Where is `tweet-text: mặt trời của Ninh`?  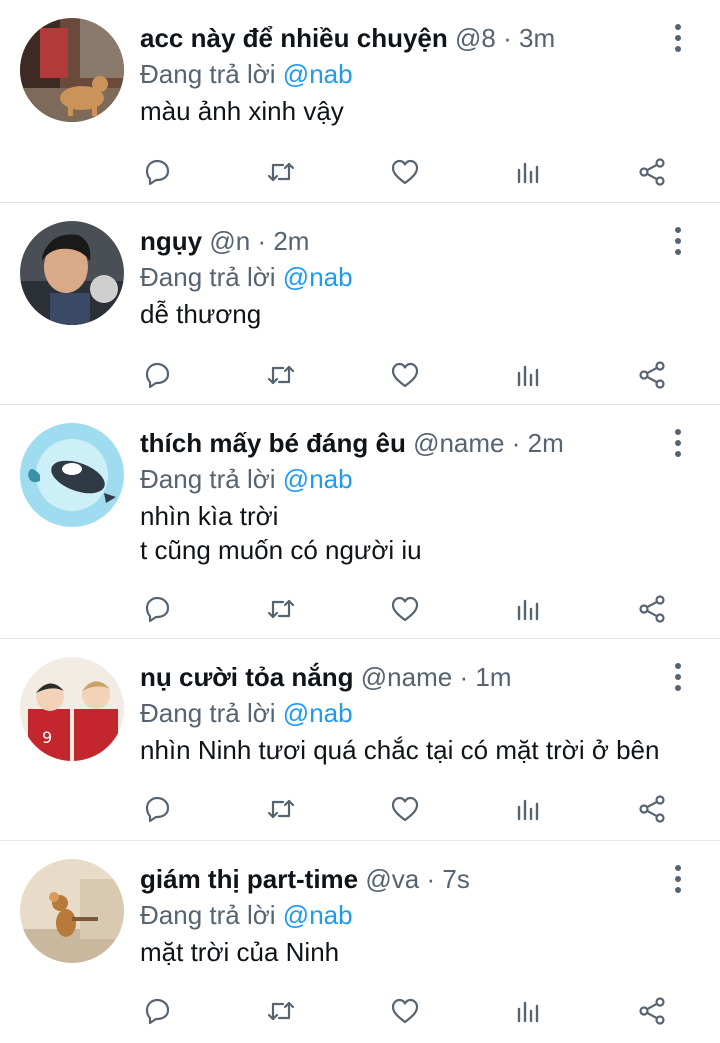 tweet-text: mặt trời của Ninh is located at coordinates (240, 952).